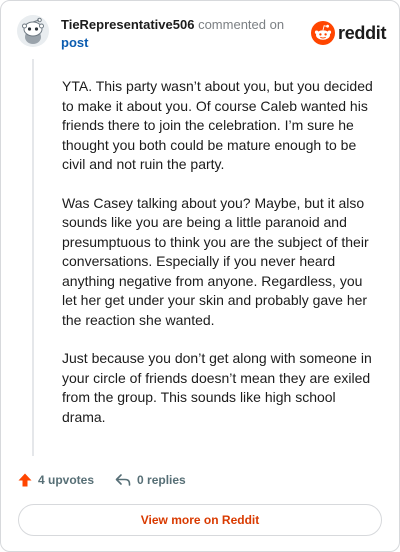 This screenshot has height=552, width=400. I want to click on reddit-logo: reddit, so click(349, 33).